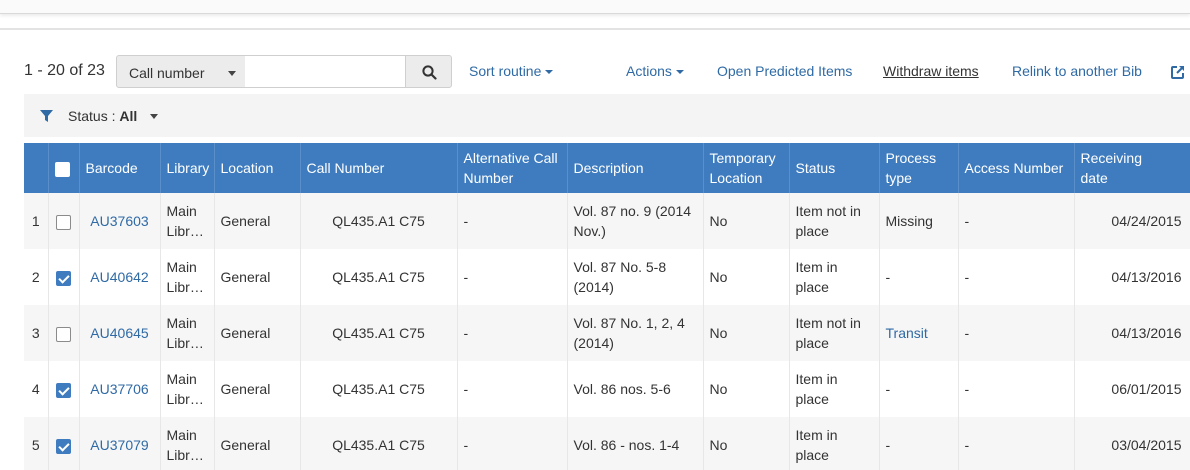 The width and height of the screenshot is (1190, 470). I want to click on search-button, so click(428, 71).